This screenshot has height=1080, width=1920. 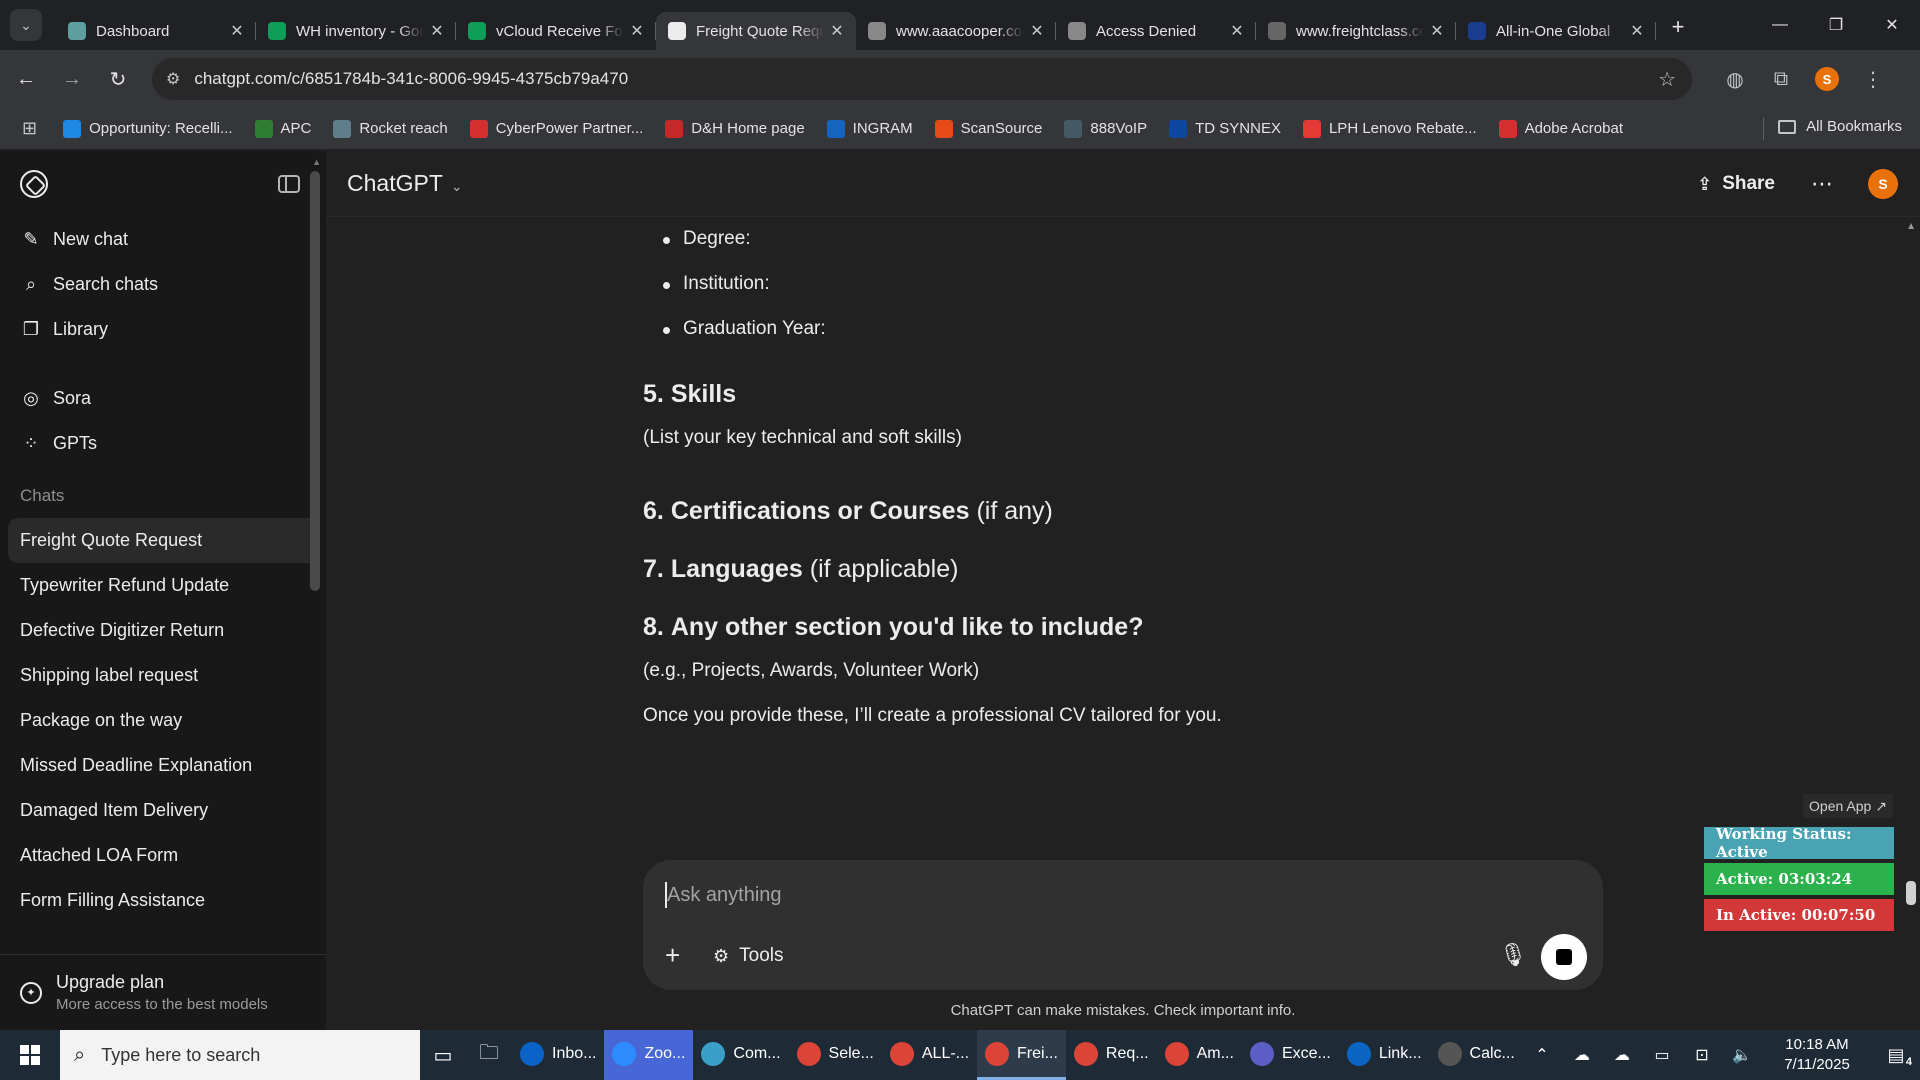 I want to click on openai-logo-icon, so click(x=34, y=184).